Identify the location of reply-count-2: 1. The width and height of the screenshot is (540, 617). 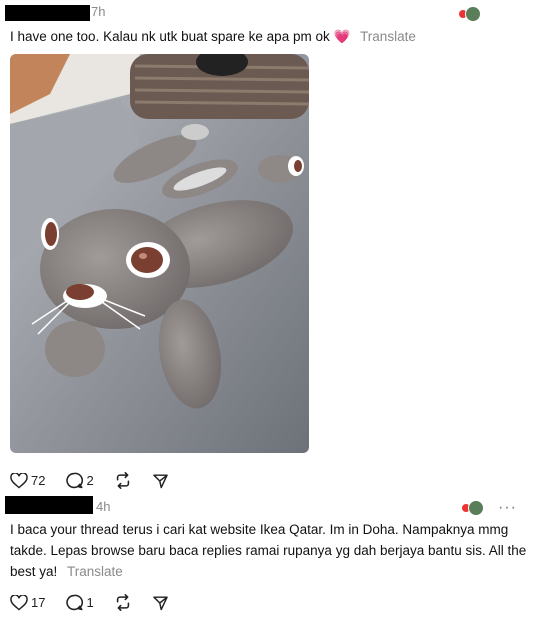
(90, 602).